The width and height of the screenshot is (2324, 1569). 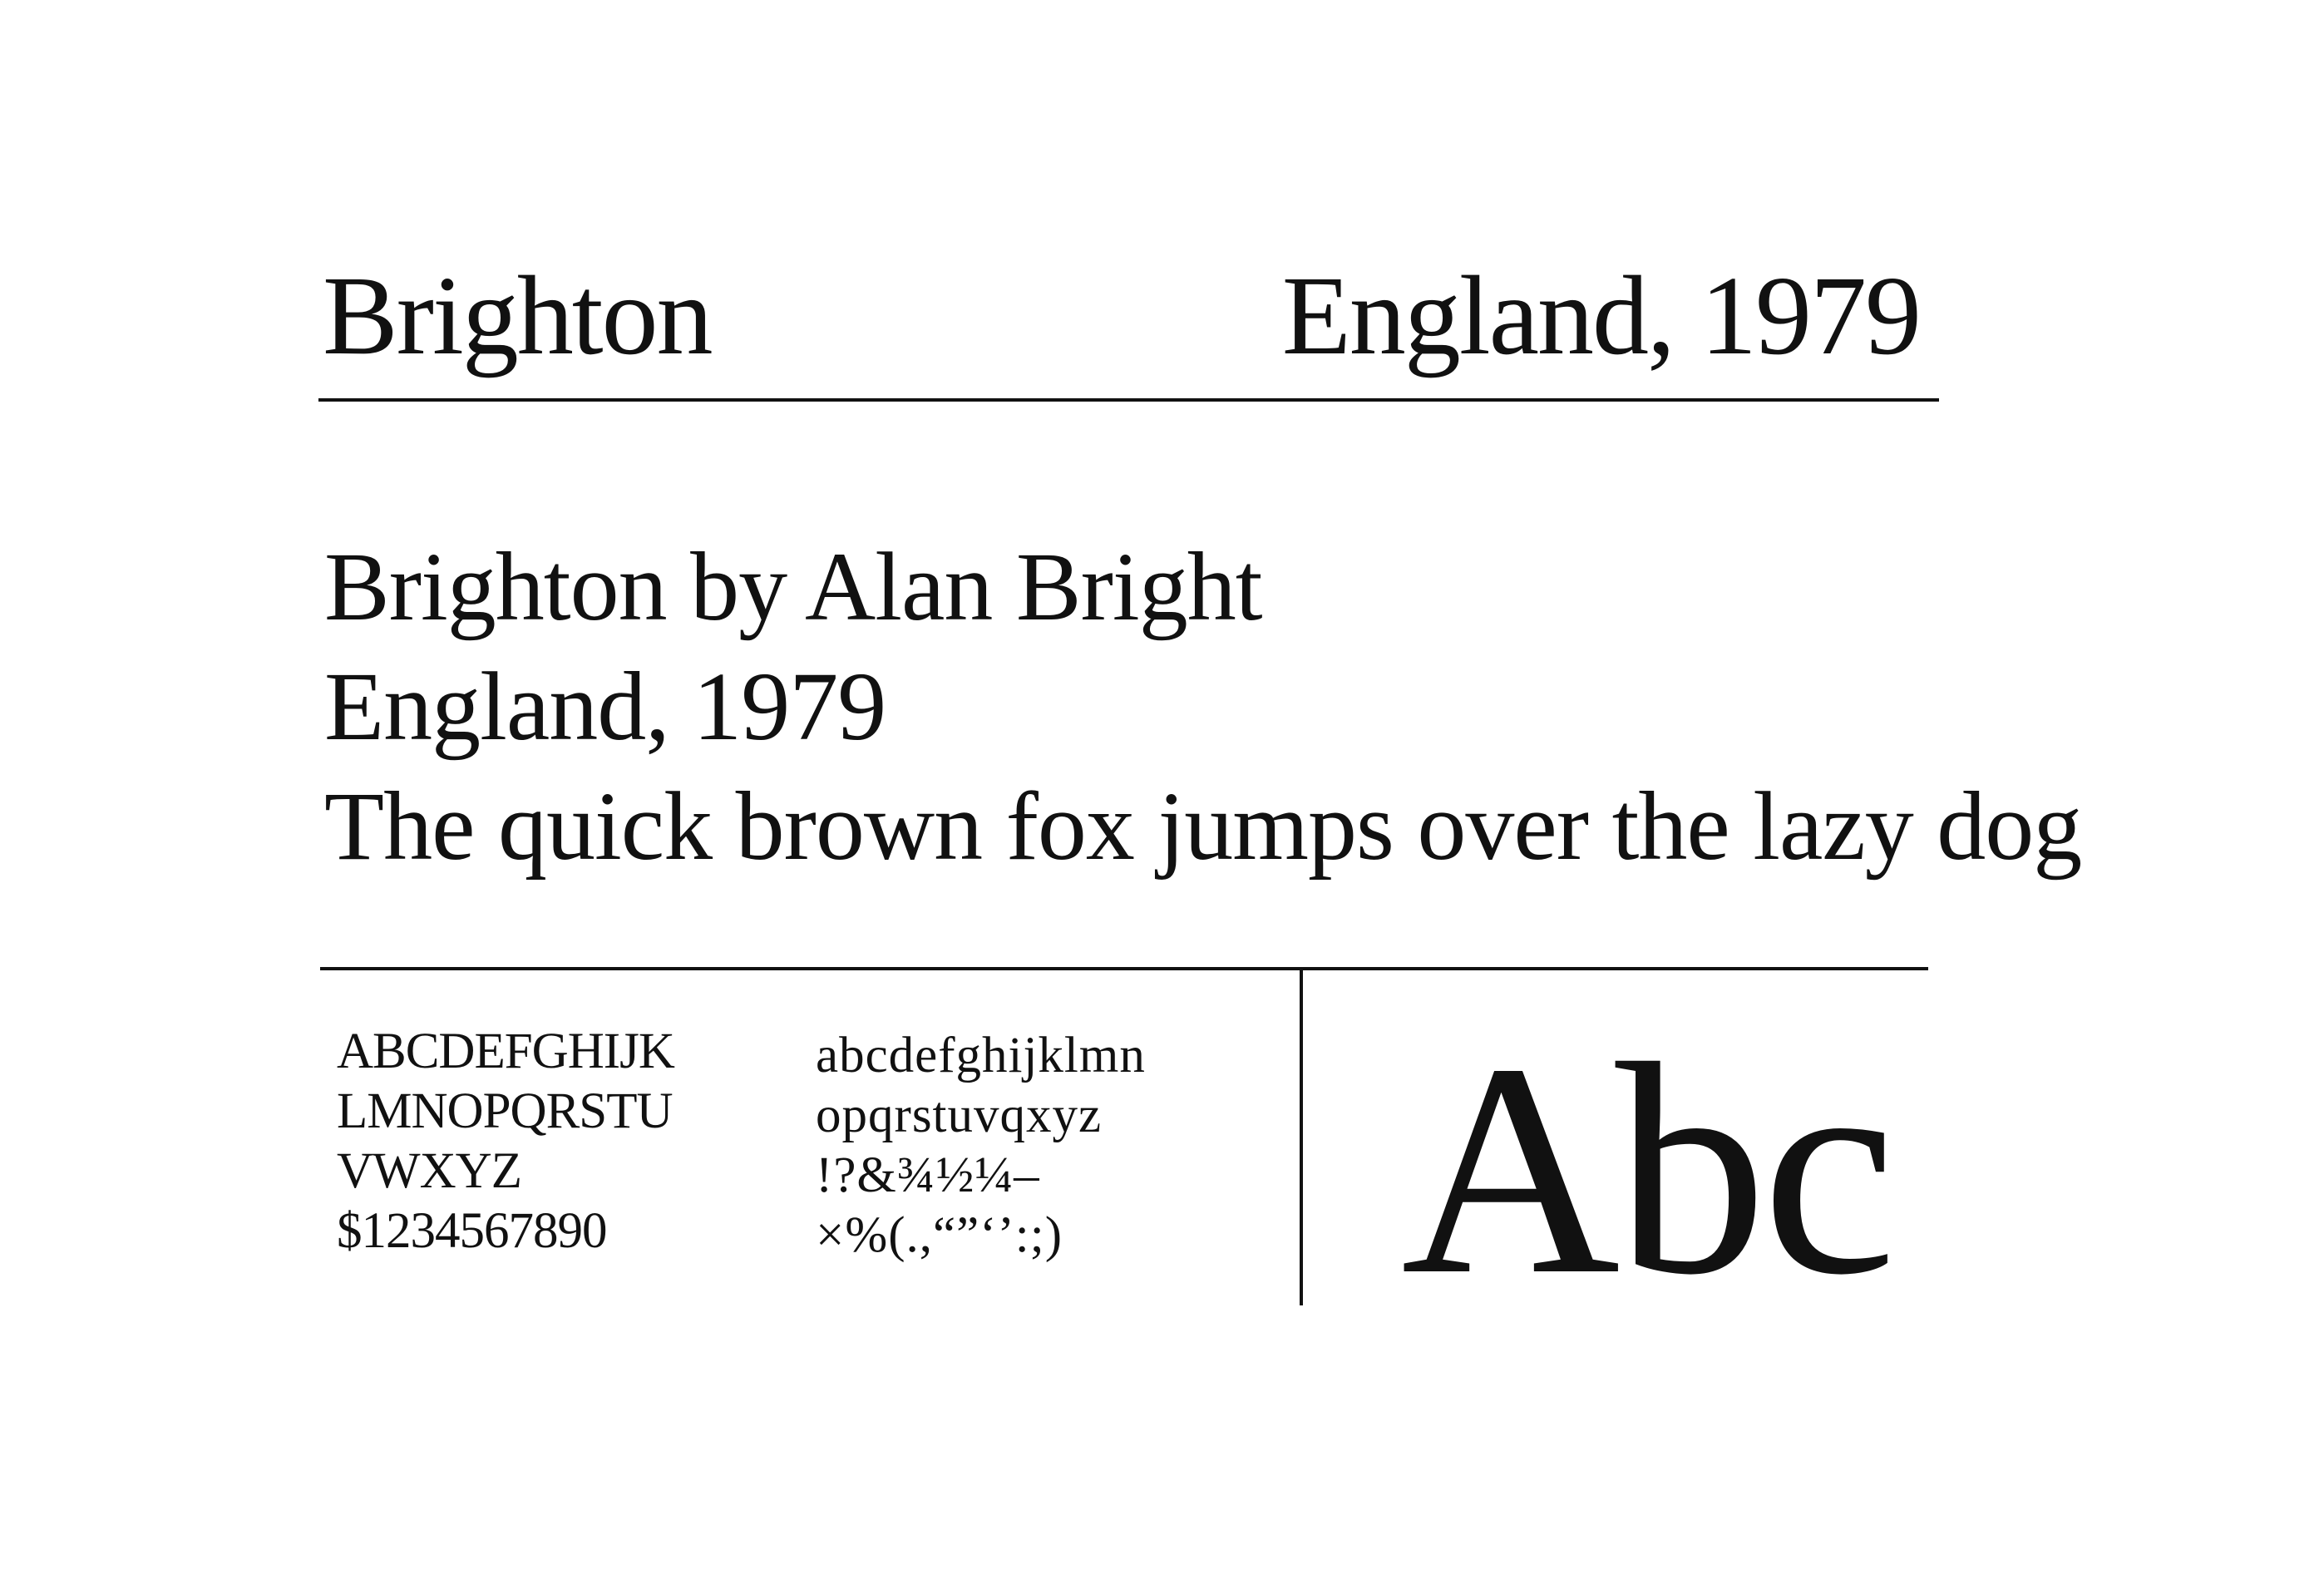 What do you see at coordinates (928, 1175) in the screenshot?
I see `glyph-line: !?&¾½¼–` at bounding box center [928, 1175].